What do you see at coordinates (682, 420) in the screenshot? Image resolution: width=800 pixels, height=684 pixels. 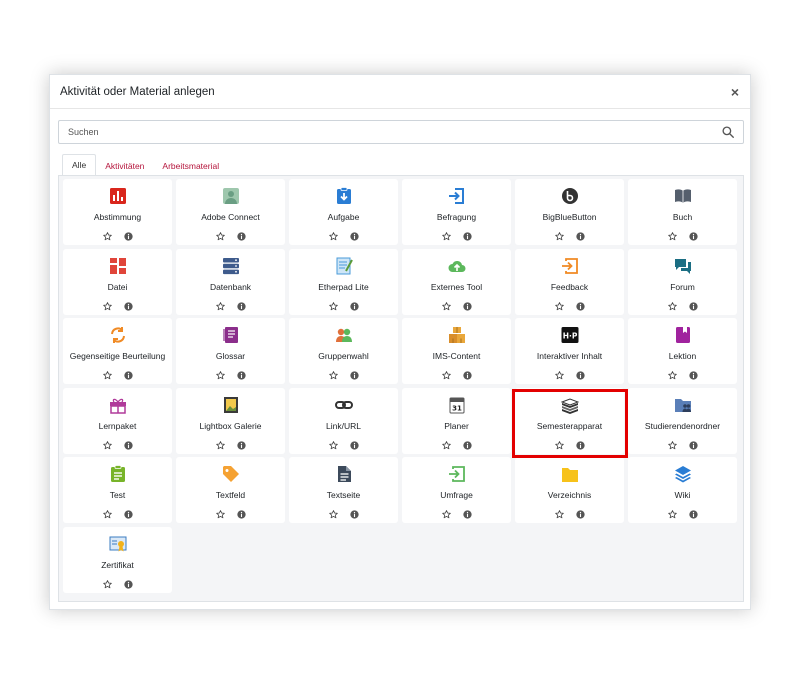 I see `activity-card-studierendenordner: Studierendenordner` at bounding box center [682, 420].